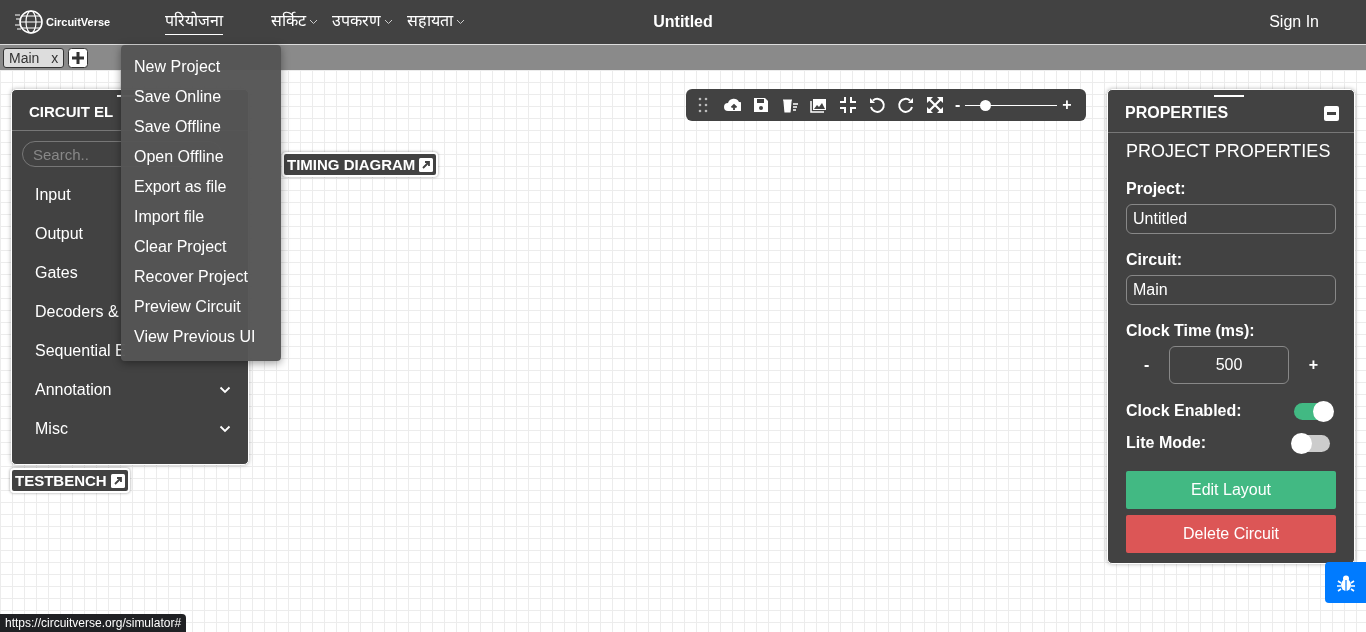  I want to click on field-label: Clock Time (ms):, so click(1191, 331).